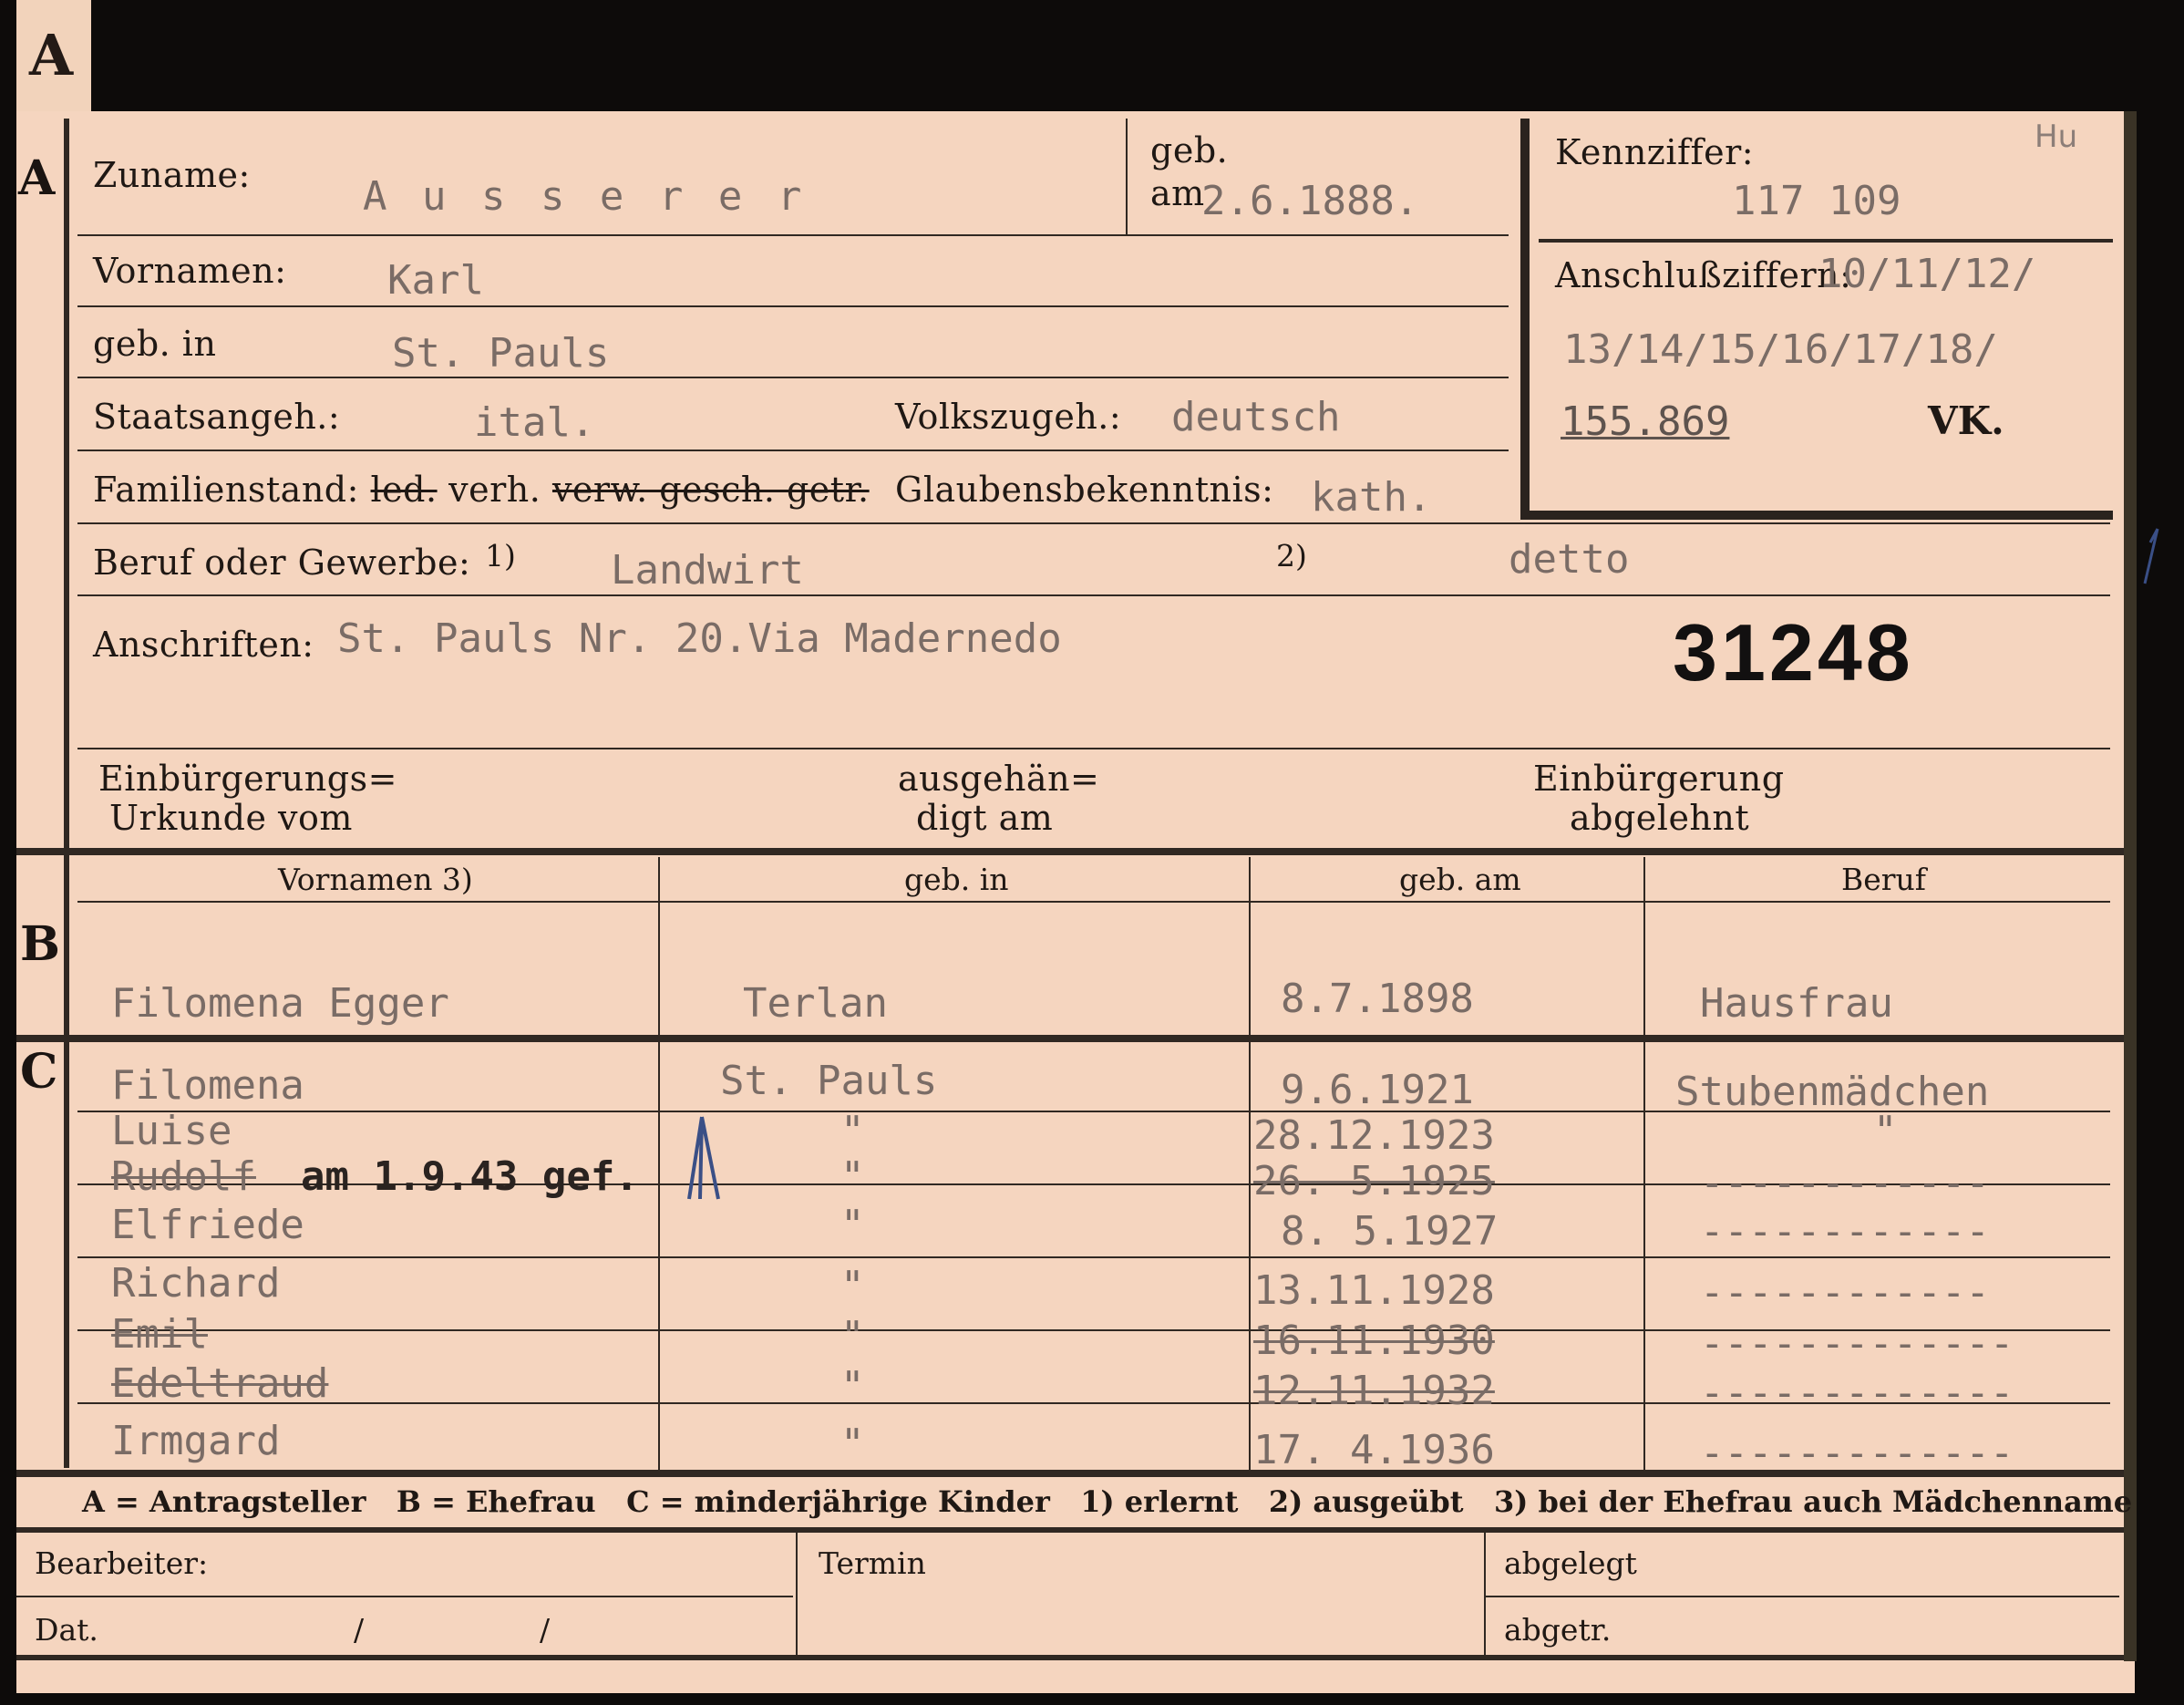 The image size is (2184, 1705). What do you see at coordinates (1374, 1450) in the screenshot?
I see `child-date: 17. 4.1936` at bounding box center [1374, 1450].